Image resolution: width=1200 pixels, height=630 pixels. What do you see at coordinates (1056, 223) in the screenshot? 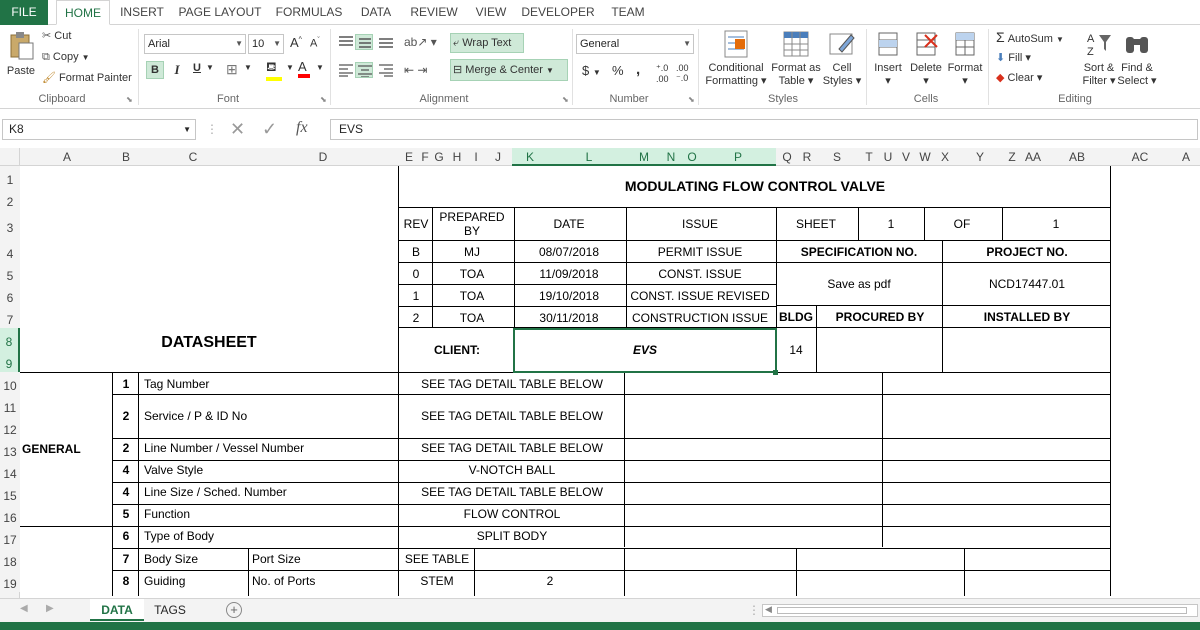
I see `of-number: 1` at bounding box center [1056, 223].